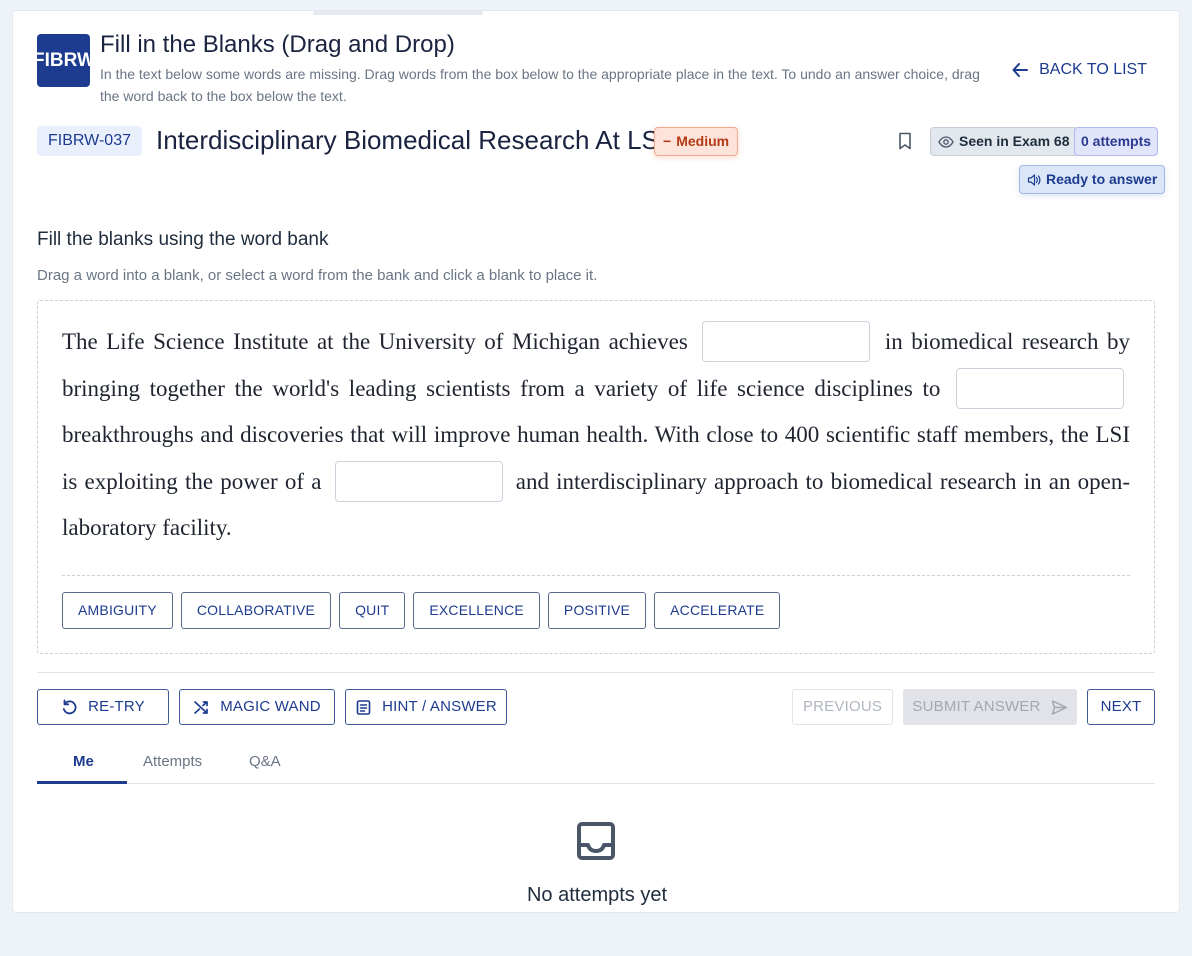 Image resolution: width=1192 pixels, height=956 pixels. What do you see at coordinates (83, 761) in the screenshot?
I see `tab-me: Me` at bounding box center [83, 761].